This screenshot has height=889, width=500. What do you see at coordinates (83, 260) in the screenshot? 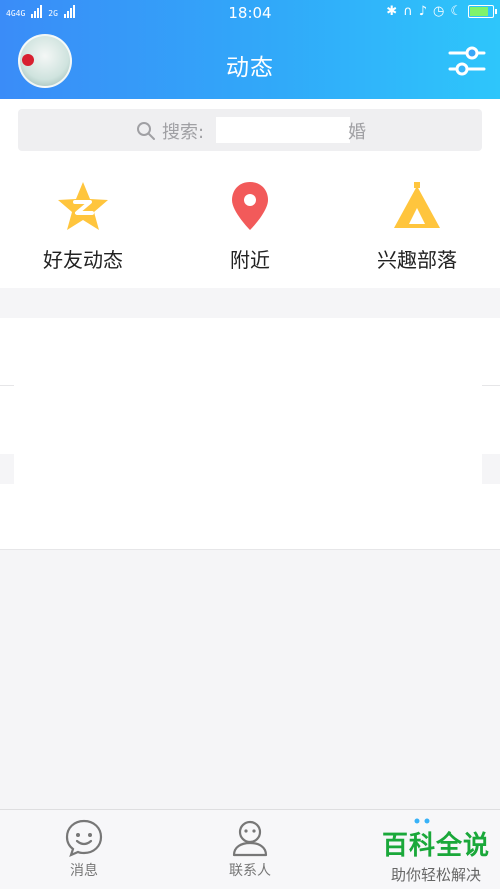
I see `quick-action-label: 好友动态` at bounding box center [83, 260].